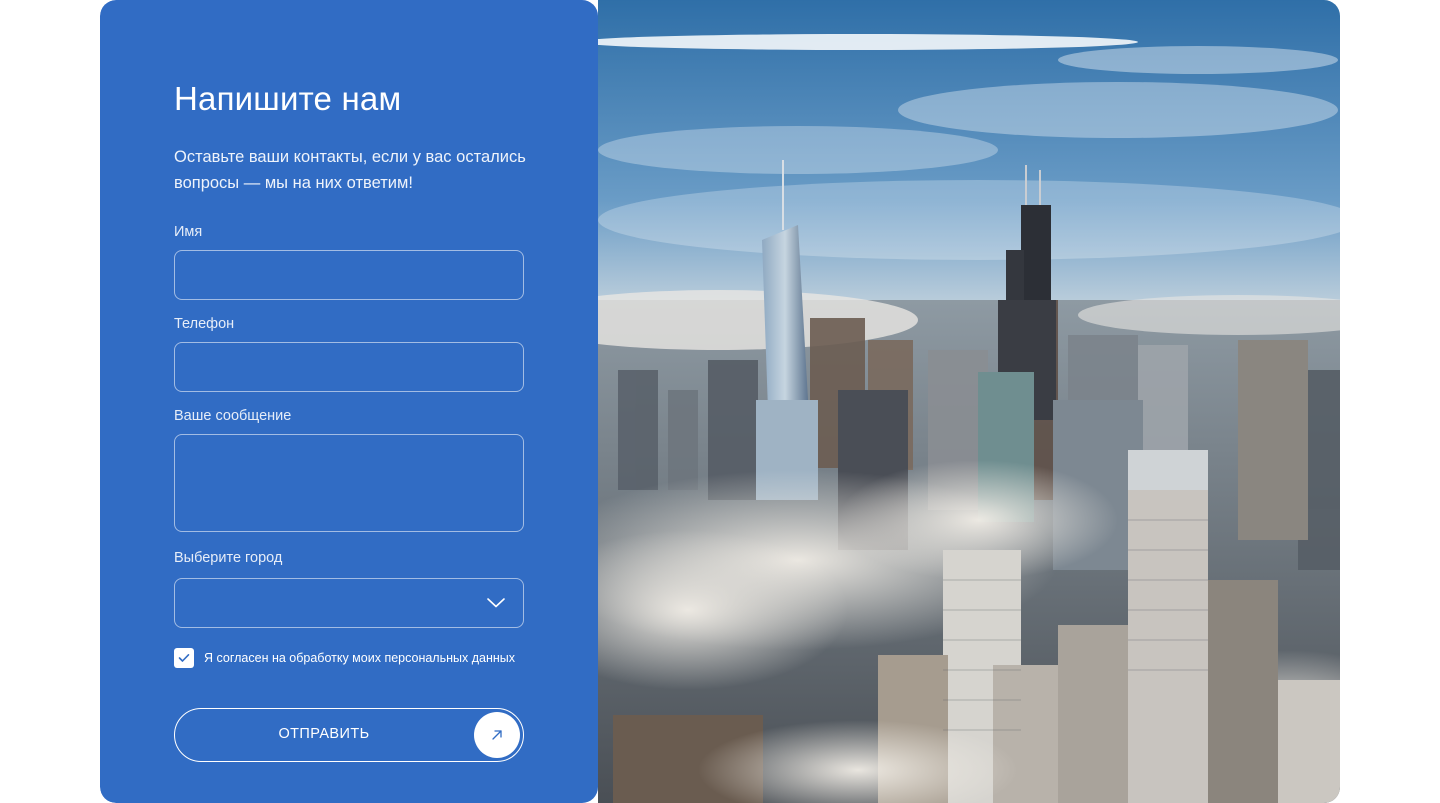 This screenshot has height=803, width=1440. I want to click on city-select, so click(349, 603).